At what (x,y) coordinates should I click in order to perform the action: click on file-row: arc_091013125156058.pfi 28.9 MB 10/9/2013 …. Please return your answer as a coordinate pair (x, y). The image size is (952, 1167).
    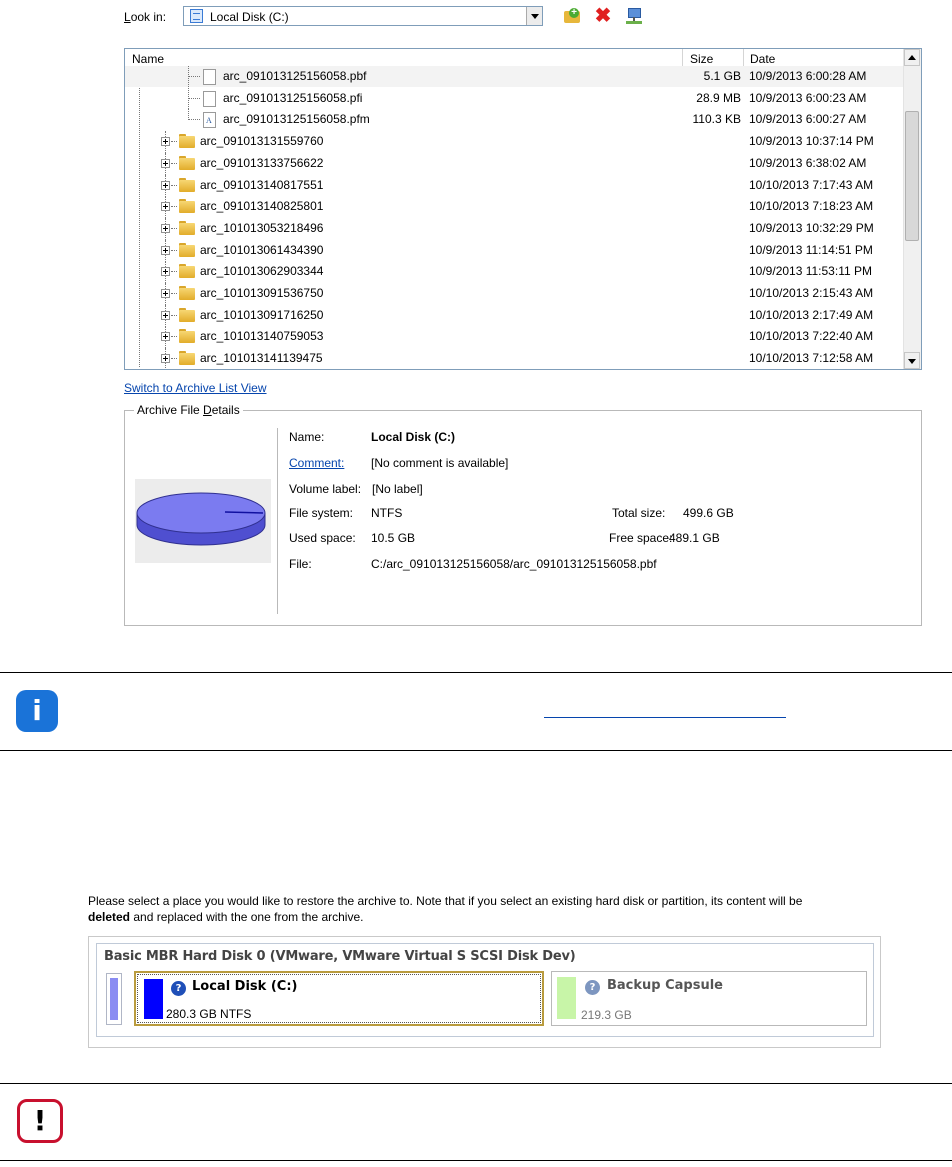
    Looking at the image, I should click on (515, 98).